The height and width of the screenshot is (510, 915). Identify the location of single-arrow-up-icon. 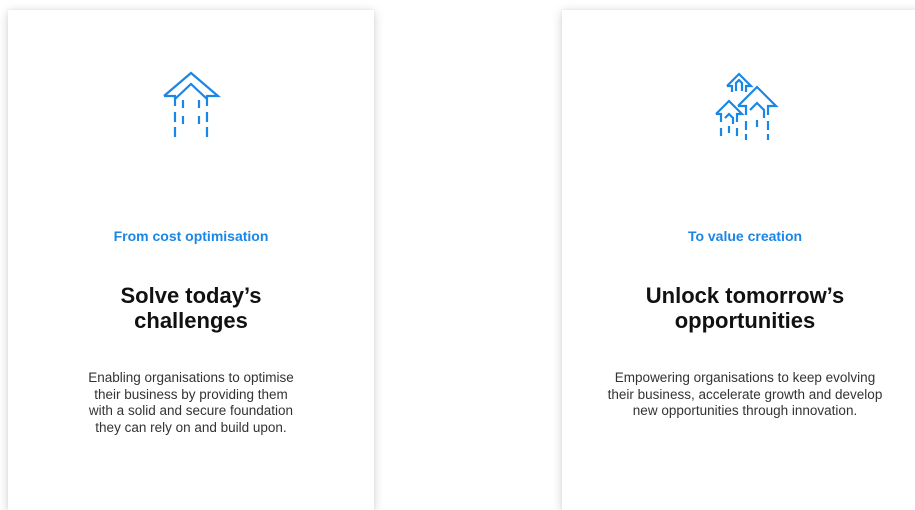
(191, 115).